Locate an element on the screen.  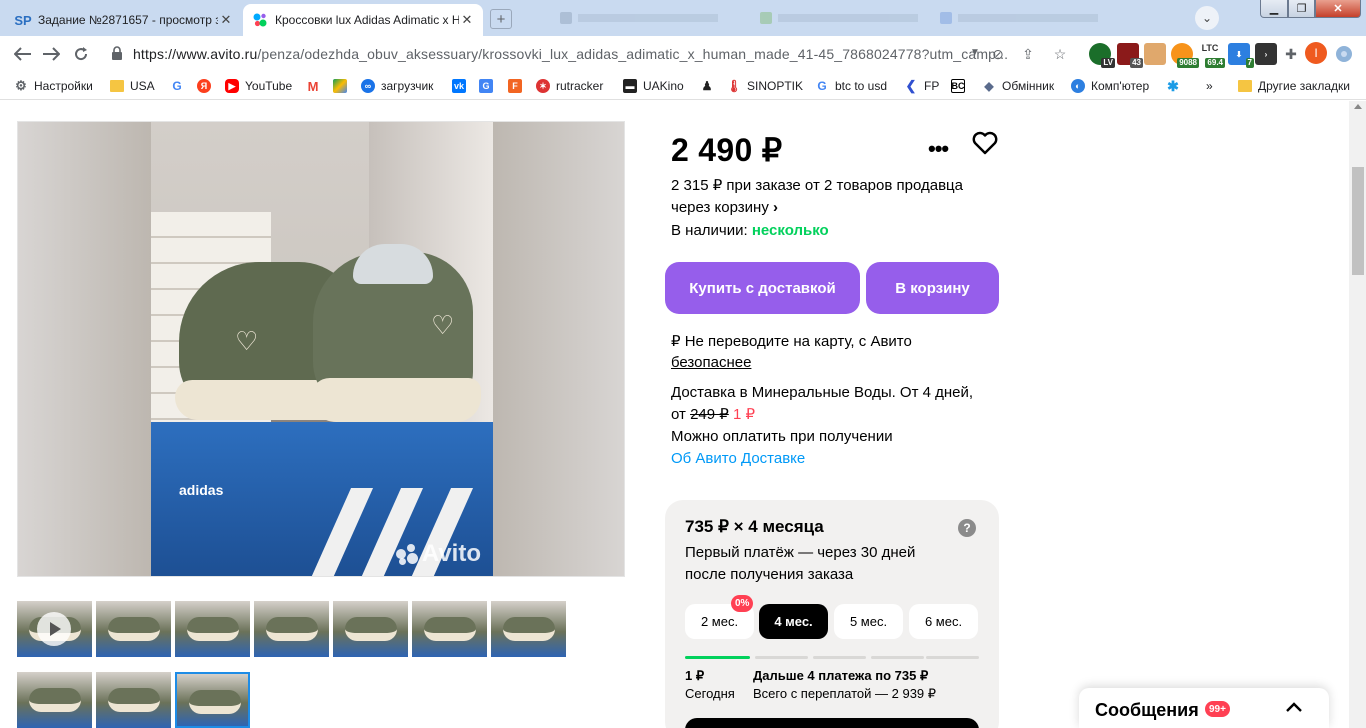
share-icon: ⇪ is located at coordinates (1028, 54).